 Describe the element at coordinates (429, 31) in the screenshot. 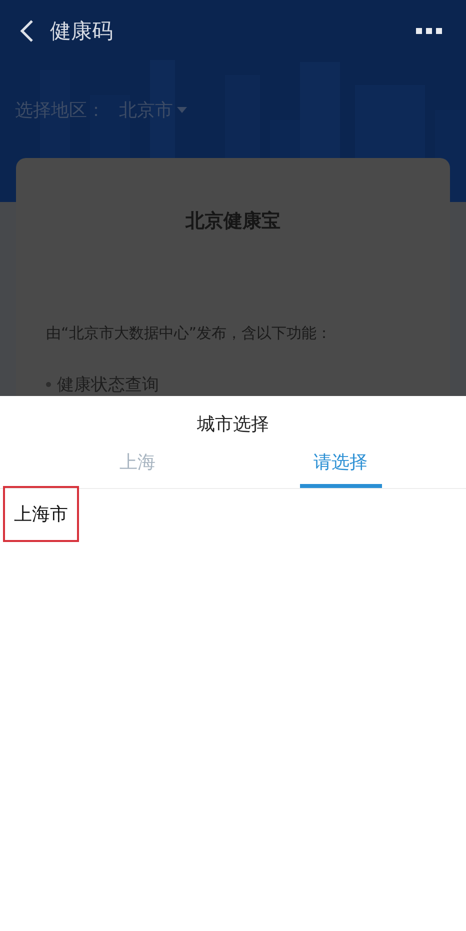

I see `more-icon` at that location.